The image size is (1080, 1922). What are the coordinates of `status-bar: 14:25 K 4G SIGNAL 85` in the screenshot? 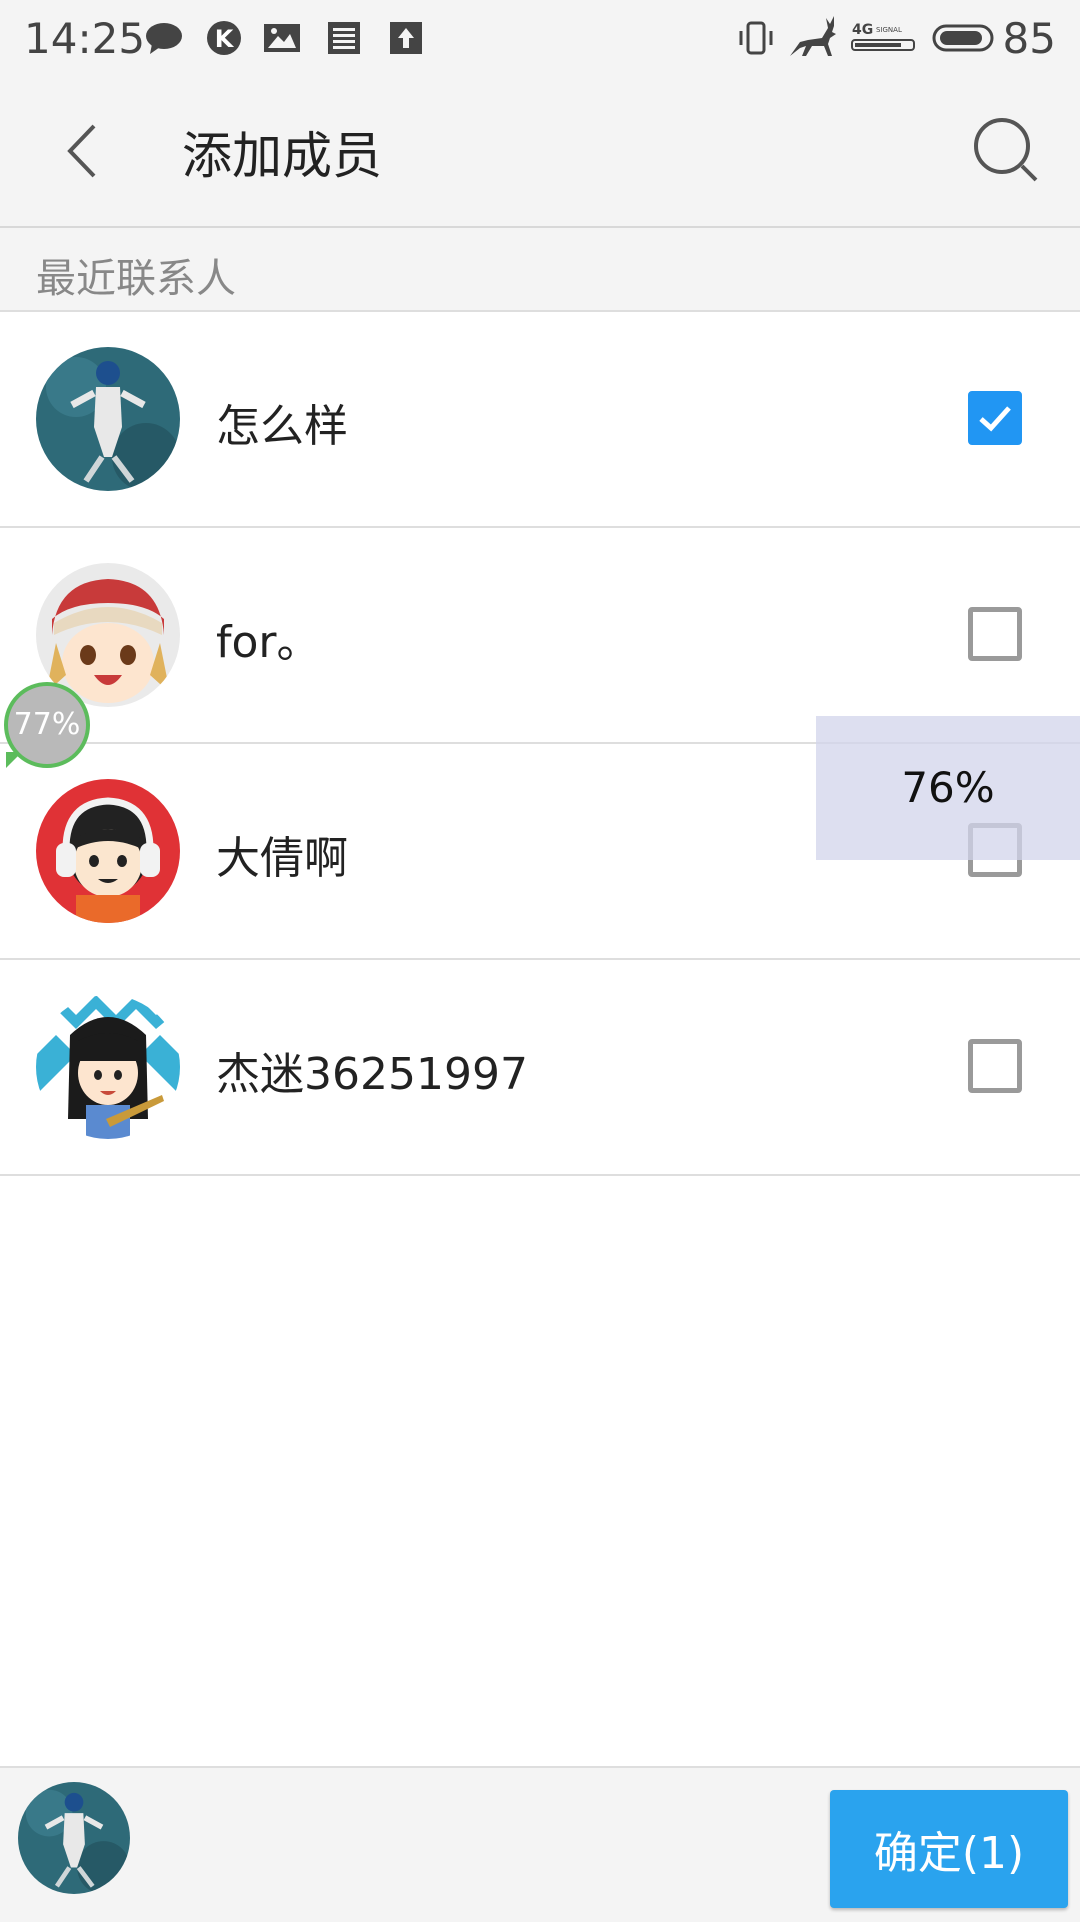 It's located at (540, 38).